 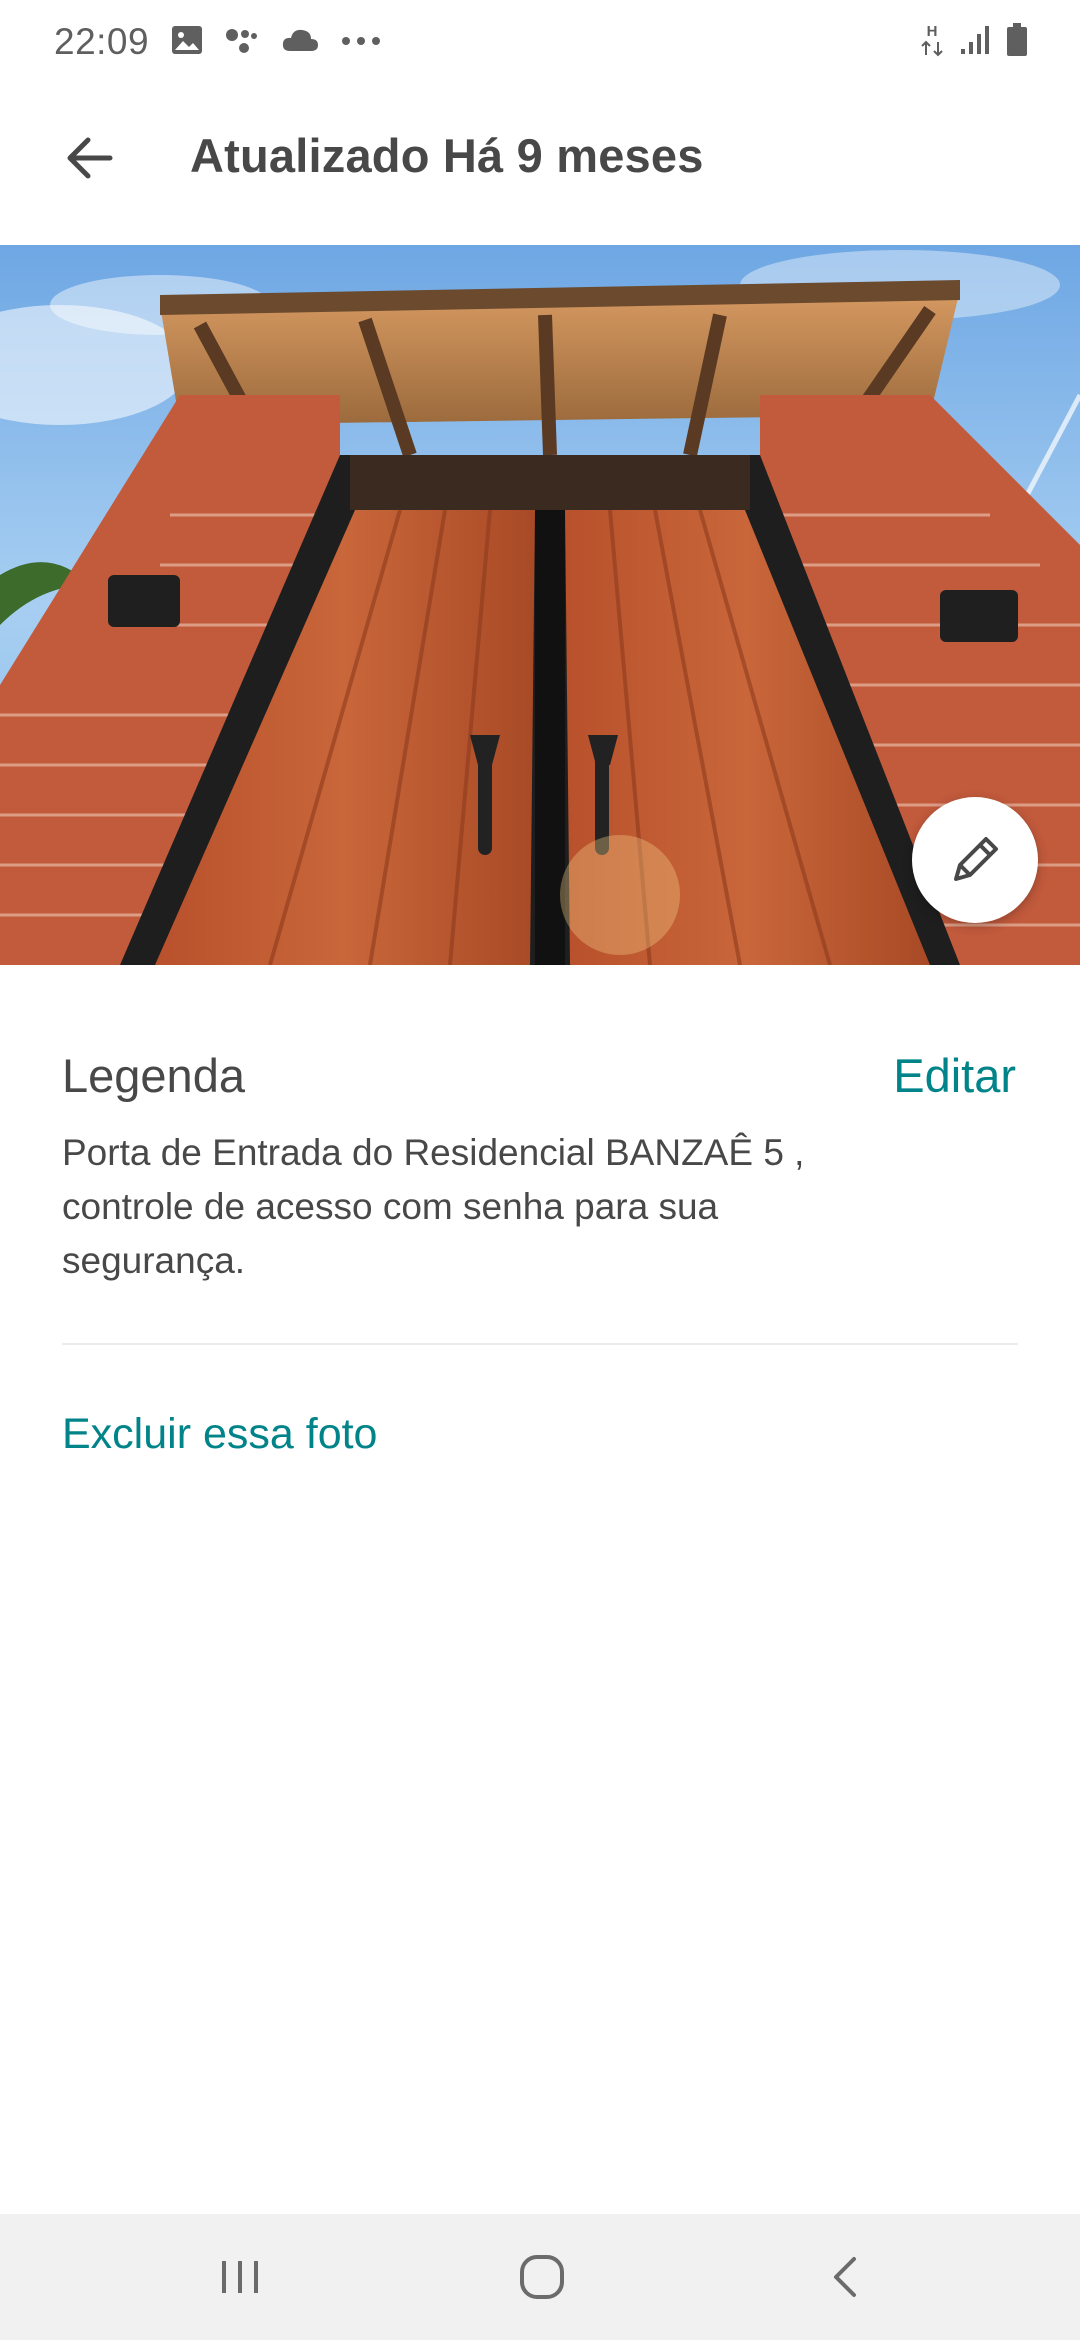 What do you see at coordinates (187, 42) in the screenshot?
I see `gallery-icon` at bounding box center [187, 42].